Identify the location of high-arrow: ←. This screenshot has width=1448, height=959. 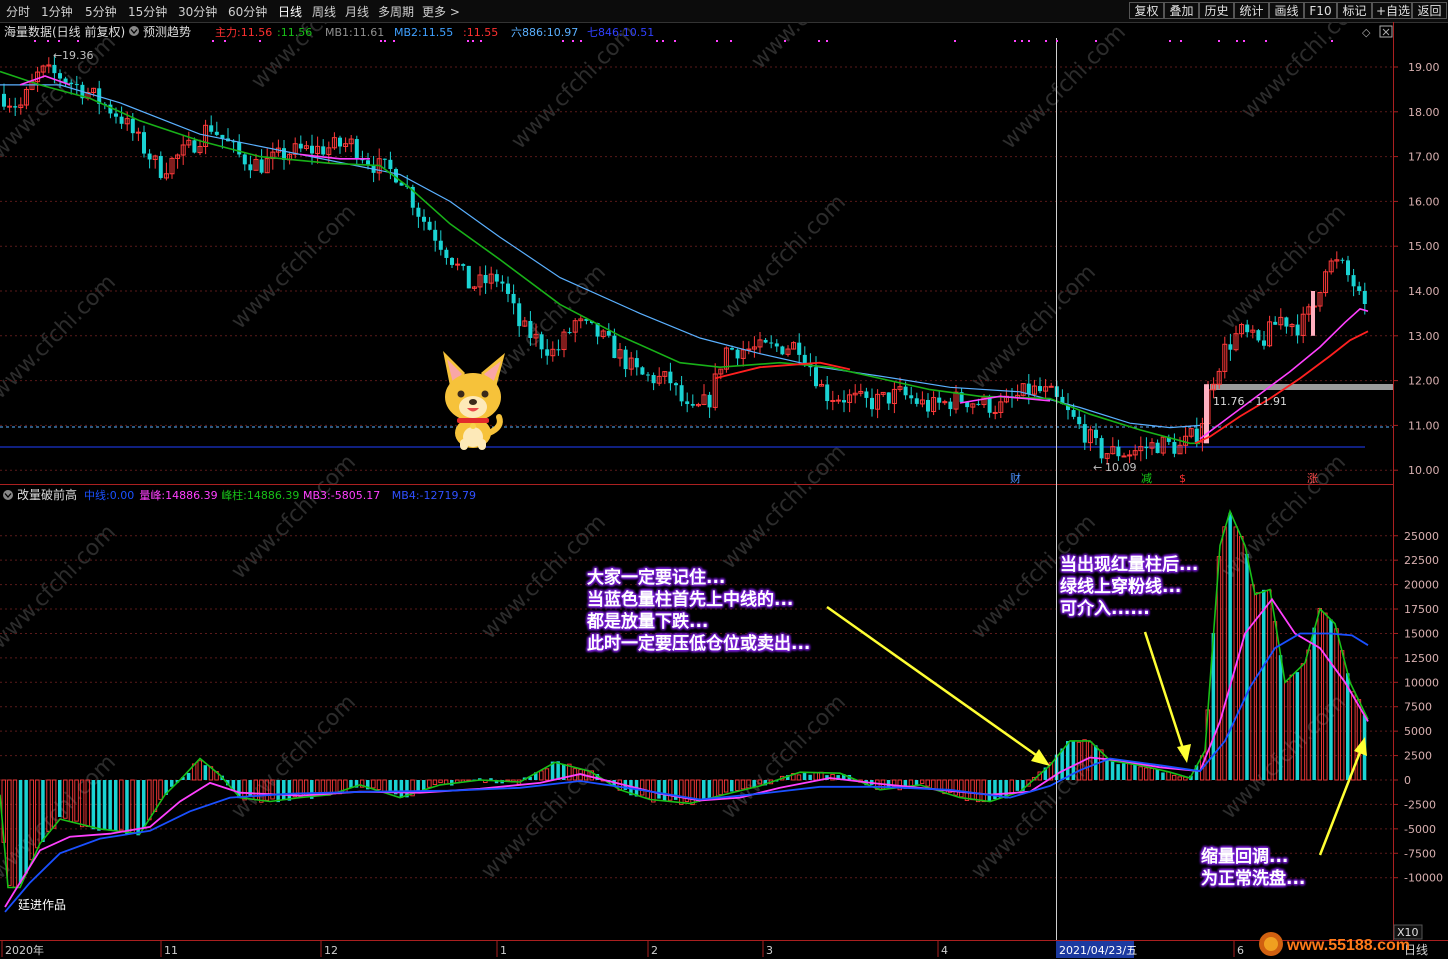
(57, 55).